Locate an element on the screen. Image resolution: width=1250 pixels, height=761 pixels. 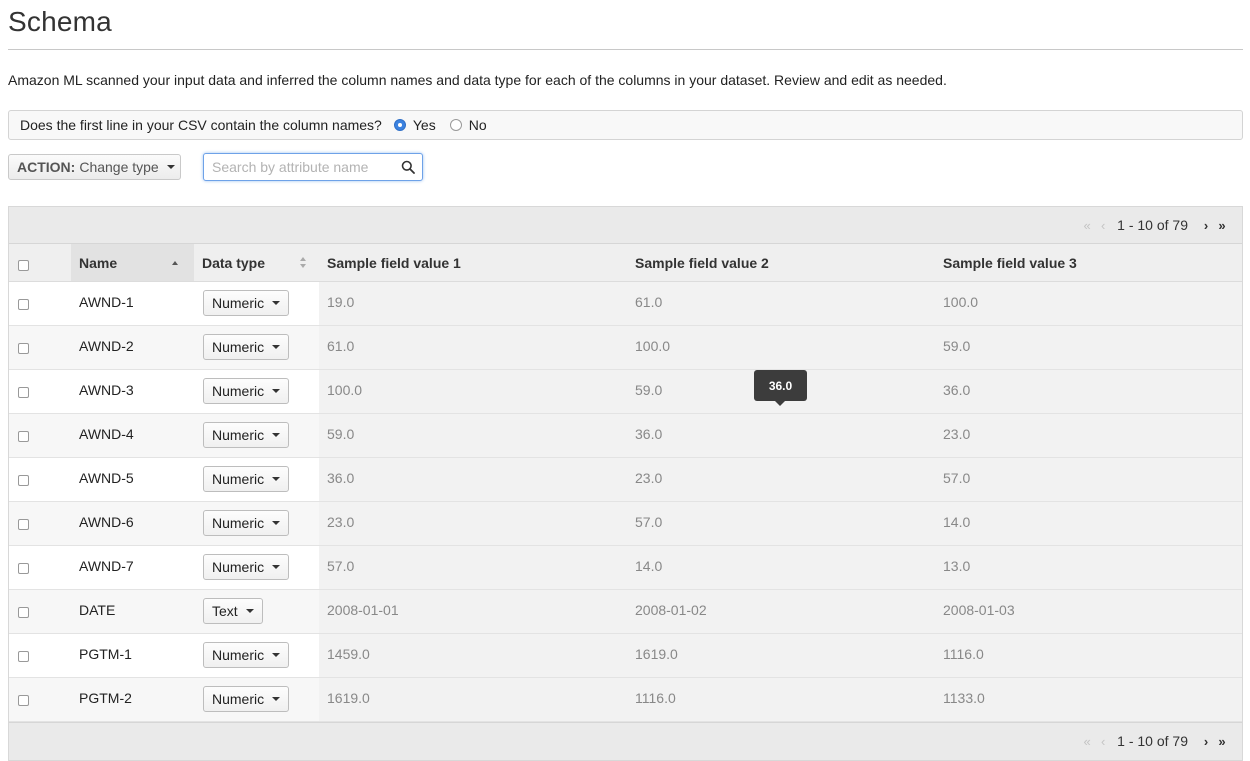
header-checkbox-cell is located at coordinates (33, 262).